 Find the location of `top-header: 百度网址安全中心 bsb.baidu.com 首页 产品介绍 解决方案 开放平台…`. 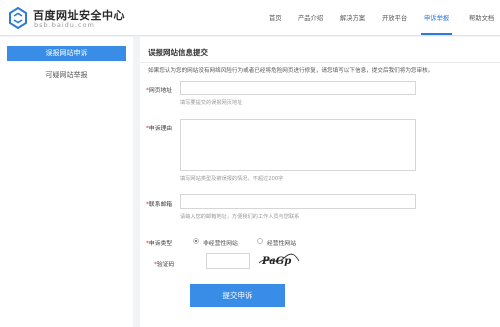

top-header: 百度网址安全中心 bsb.baidu.com 首页 产品介绍 解决方案 开放平台… is located at coordinates (250, 18).